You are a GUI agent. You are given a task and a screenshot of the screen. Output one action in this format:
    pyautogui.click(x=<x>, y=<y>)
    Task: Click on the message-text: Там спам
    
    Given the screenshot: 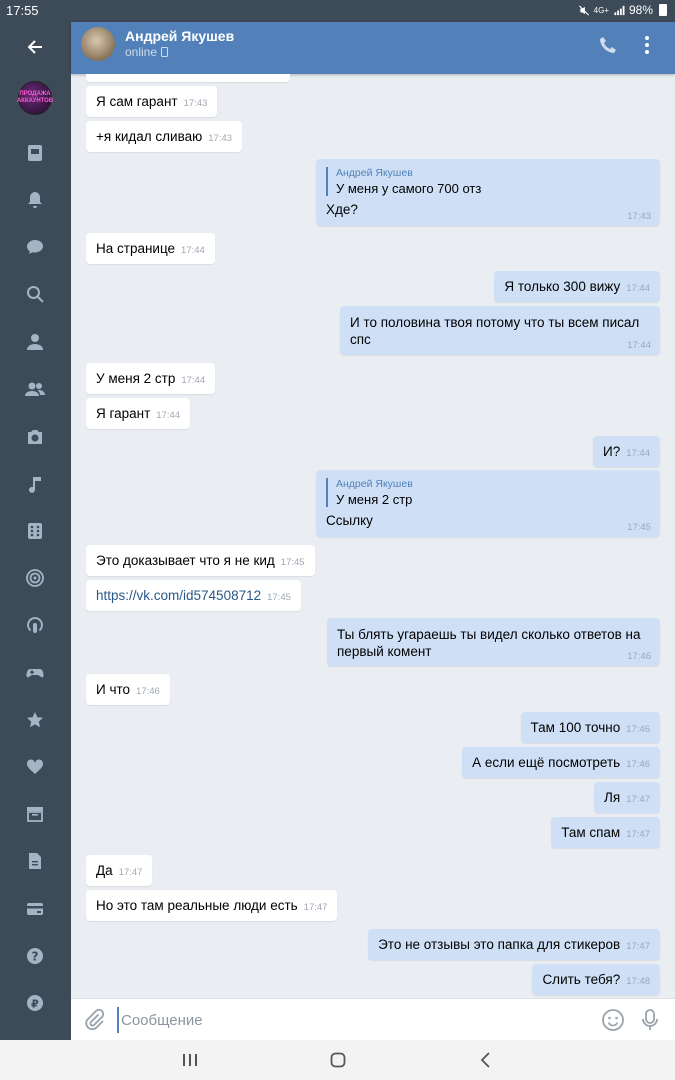 What is the action you would take?
    pyautogui.click(x=591, y=832)
    